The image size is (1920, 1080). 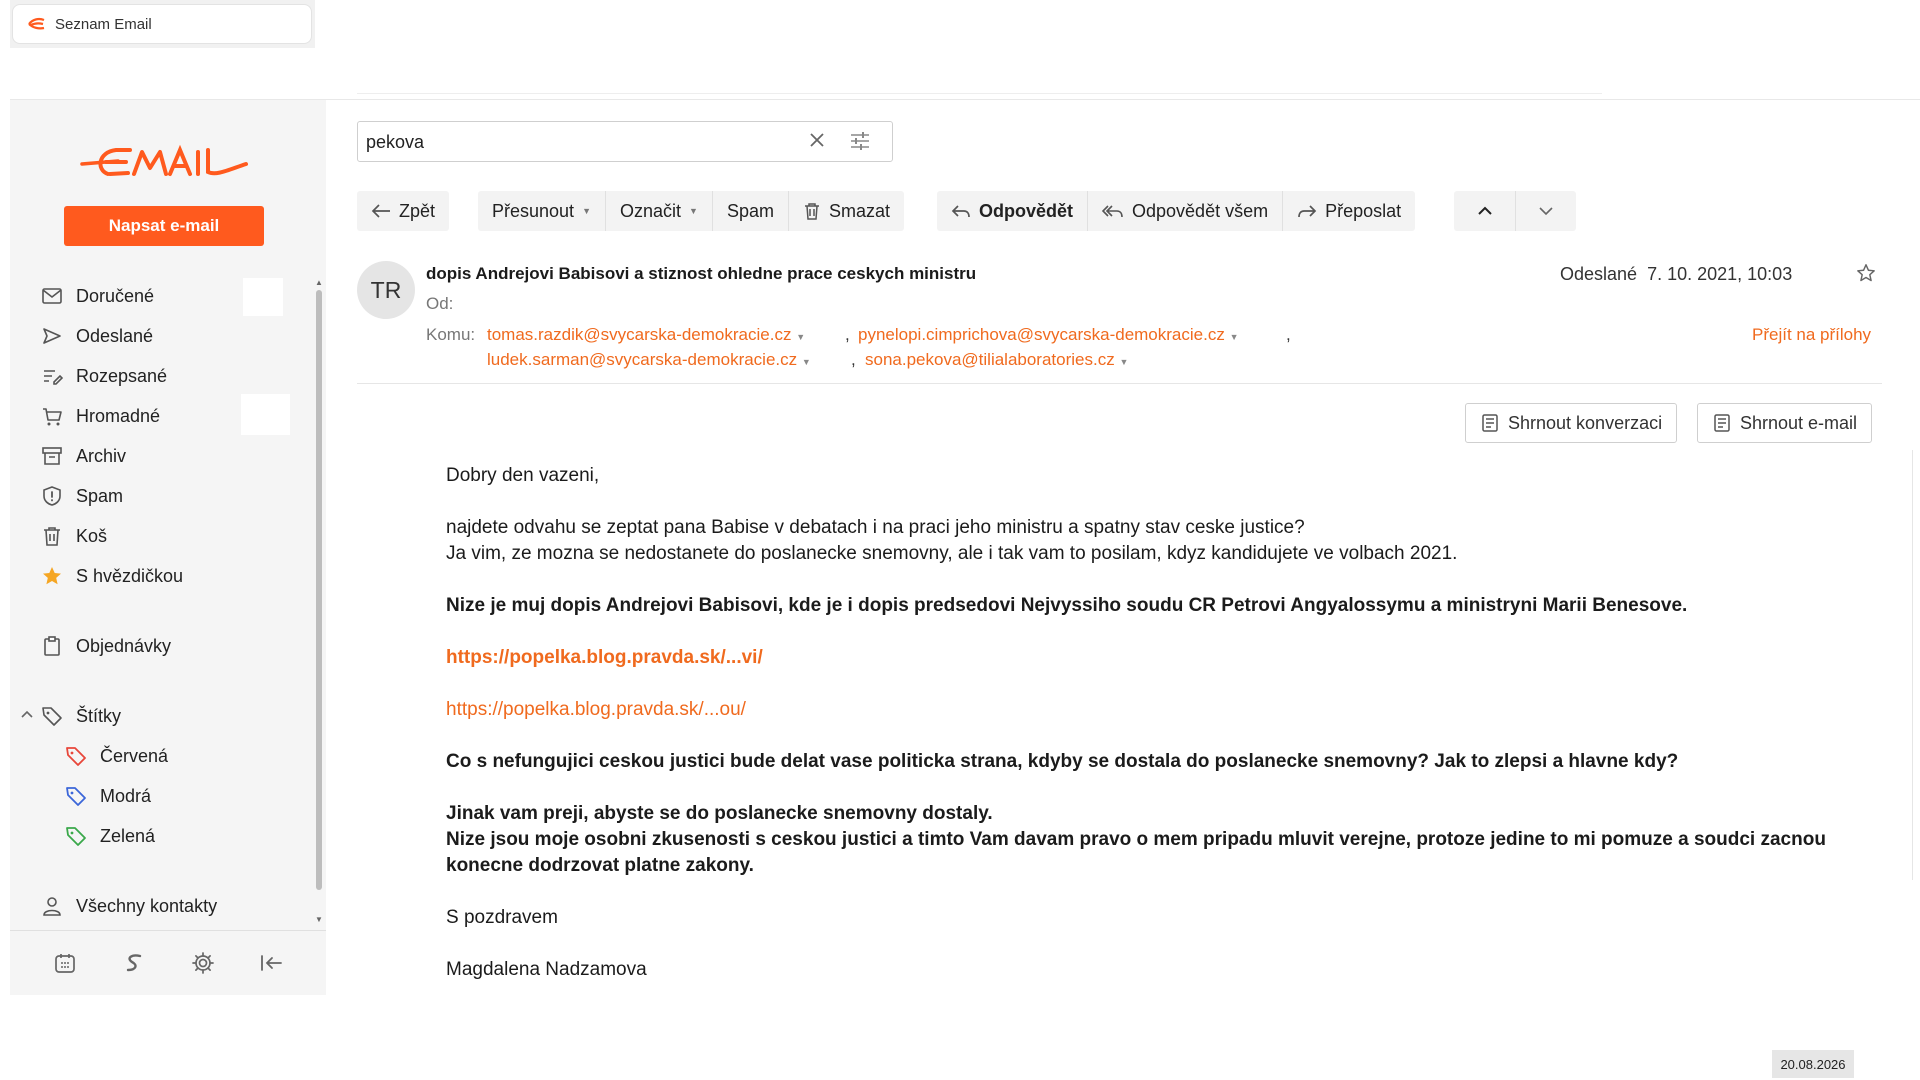 I want to click on mark-button: Označit ▼, so click(x=659, y=211).